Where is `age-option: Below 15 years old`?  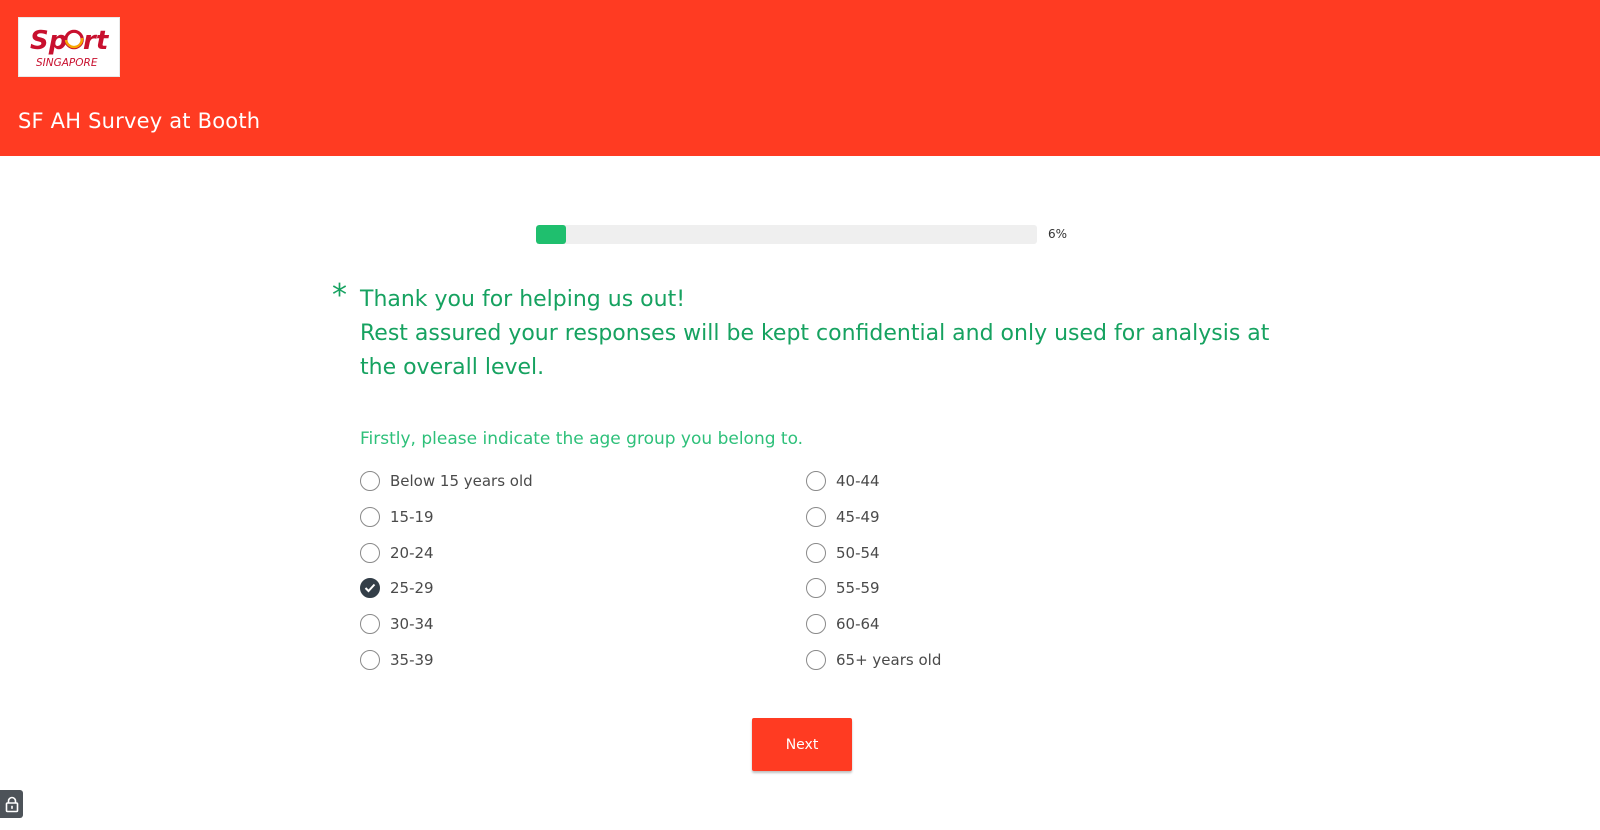 age-option: Below 15 years old is located at coordinates (446, 481).